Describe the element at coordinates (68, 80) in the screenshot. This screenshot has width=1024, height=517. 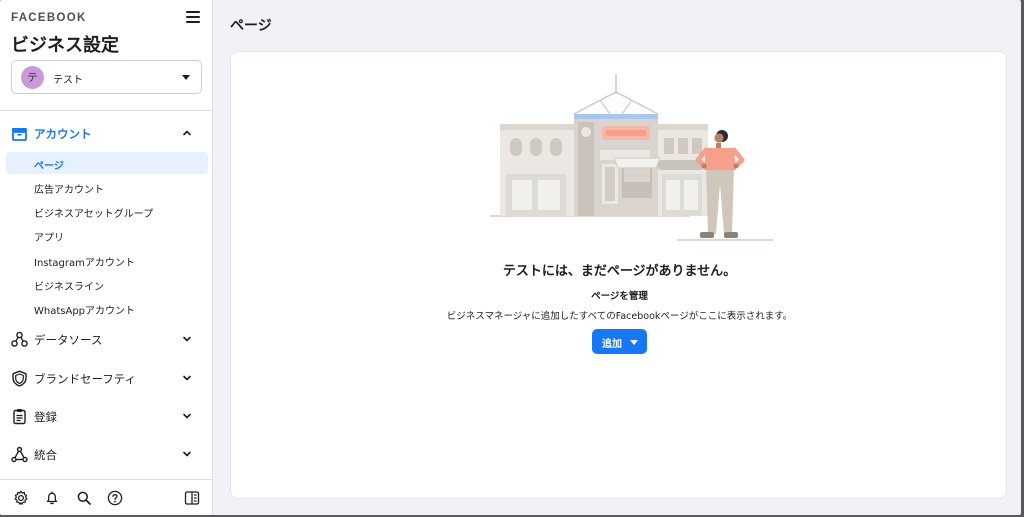
I see `account-name: テスト` at that location.